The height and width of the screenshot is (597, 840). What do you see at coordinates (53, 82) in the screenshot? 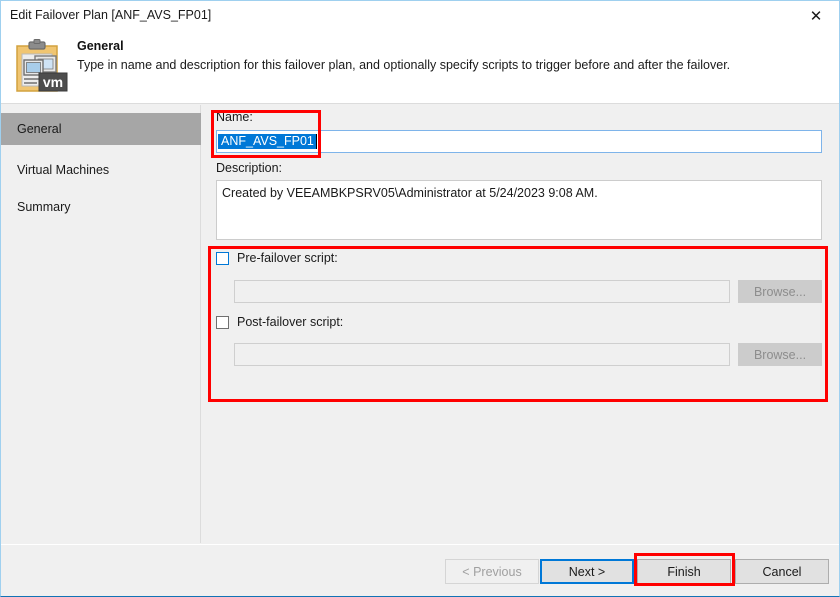
I see `svg-text: vm` at bounding box center [53, 82].